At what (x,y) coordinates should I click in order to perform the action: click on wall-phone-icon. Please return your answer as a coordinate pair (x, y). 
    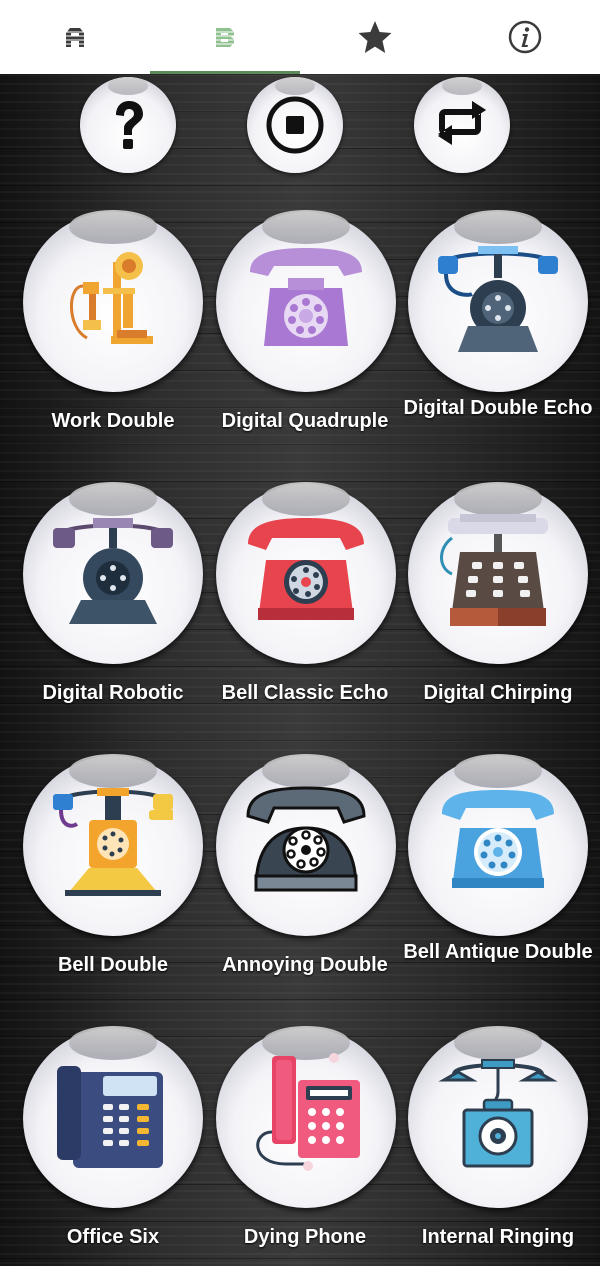
    Looking at the image, I should click on (498, 1113).